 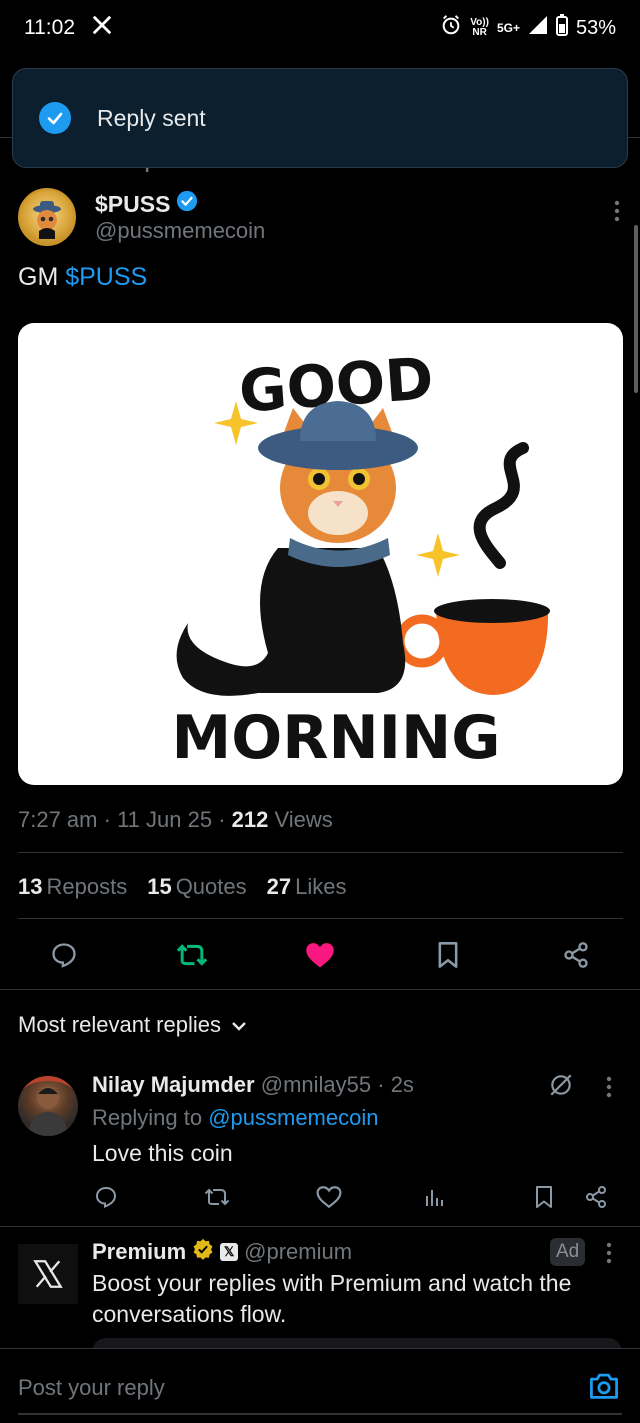 I want to click on signal-type: 5G+, so click(x=508, y=28).